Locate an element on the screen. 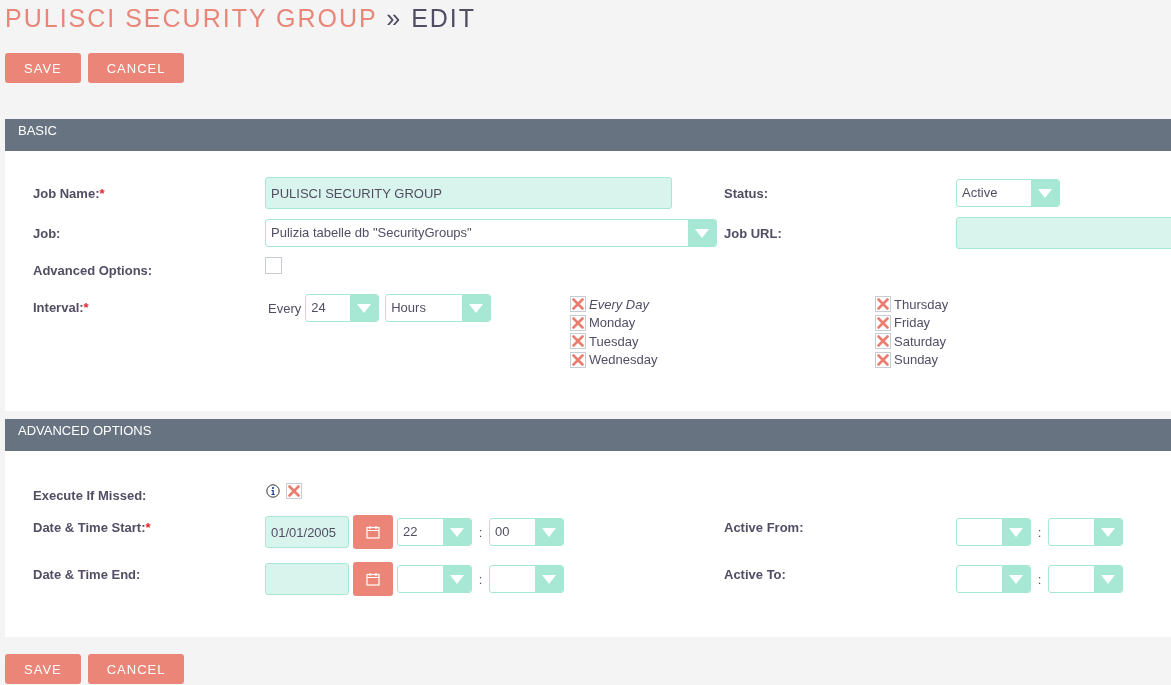 The width and height of the screenshot is (1171, 685). field-label: Interval:* is located at coordinates (61, 307).